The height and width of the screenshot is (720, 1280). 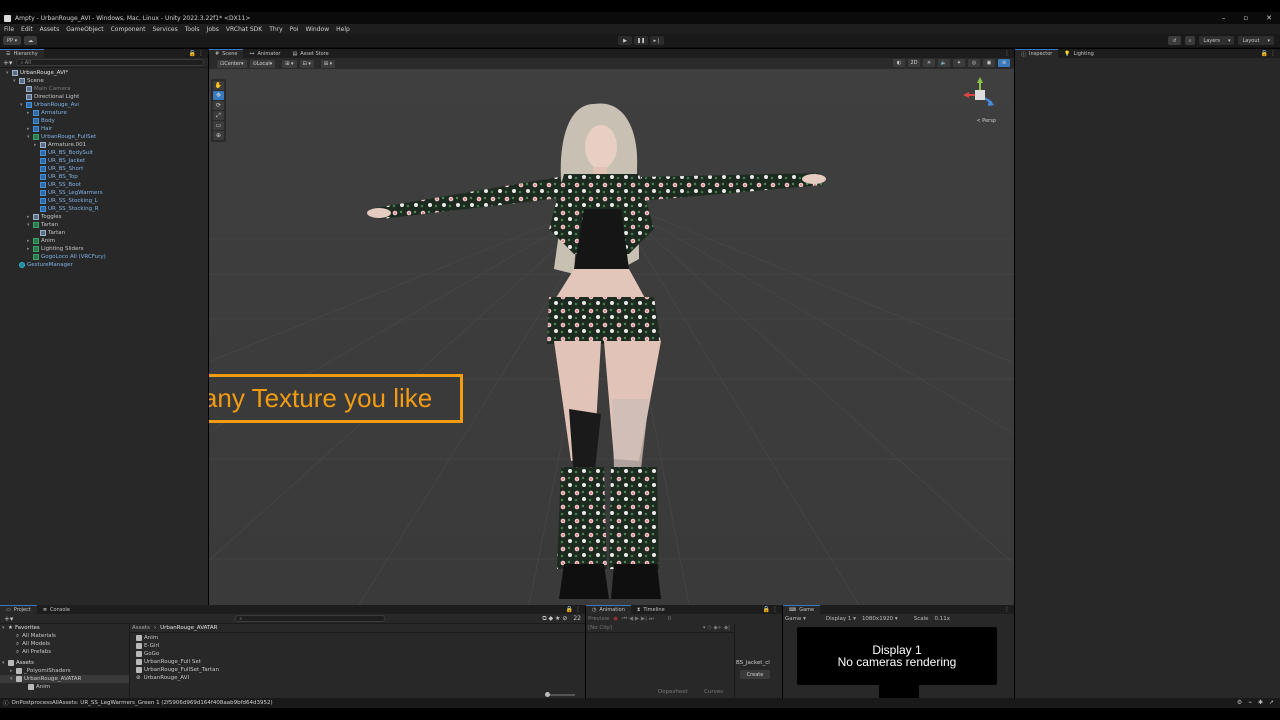 I want to click on menu-item-poi: Poi, so click(x=294, y=29).